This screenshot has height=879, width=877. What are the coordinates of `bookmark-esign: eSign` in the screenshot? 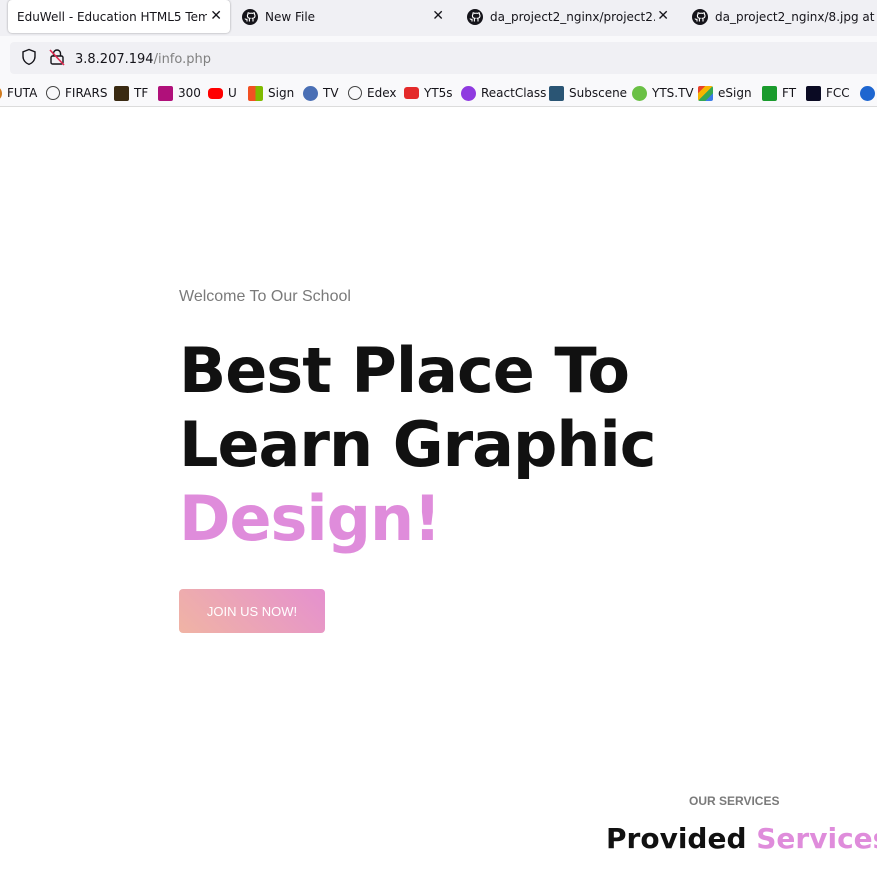 It's located at (725, 93).